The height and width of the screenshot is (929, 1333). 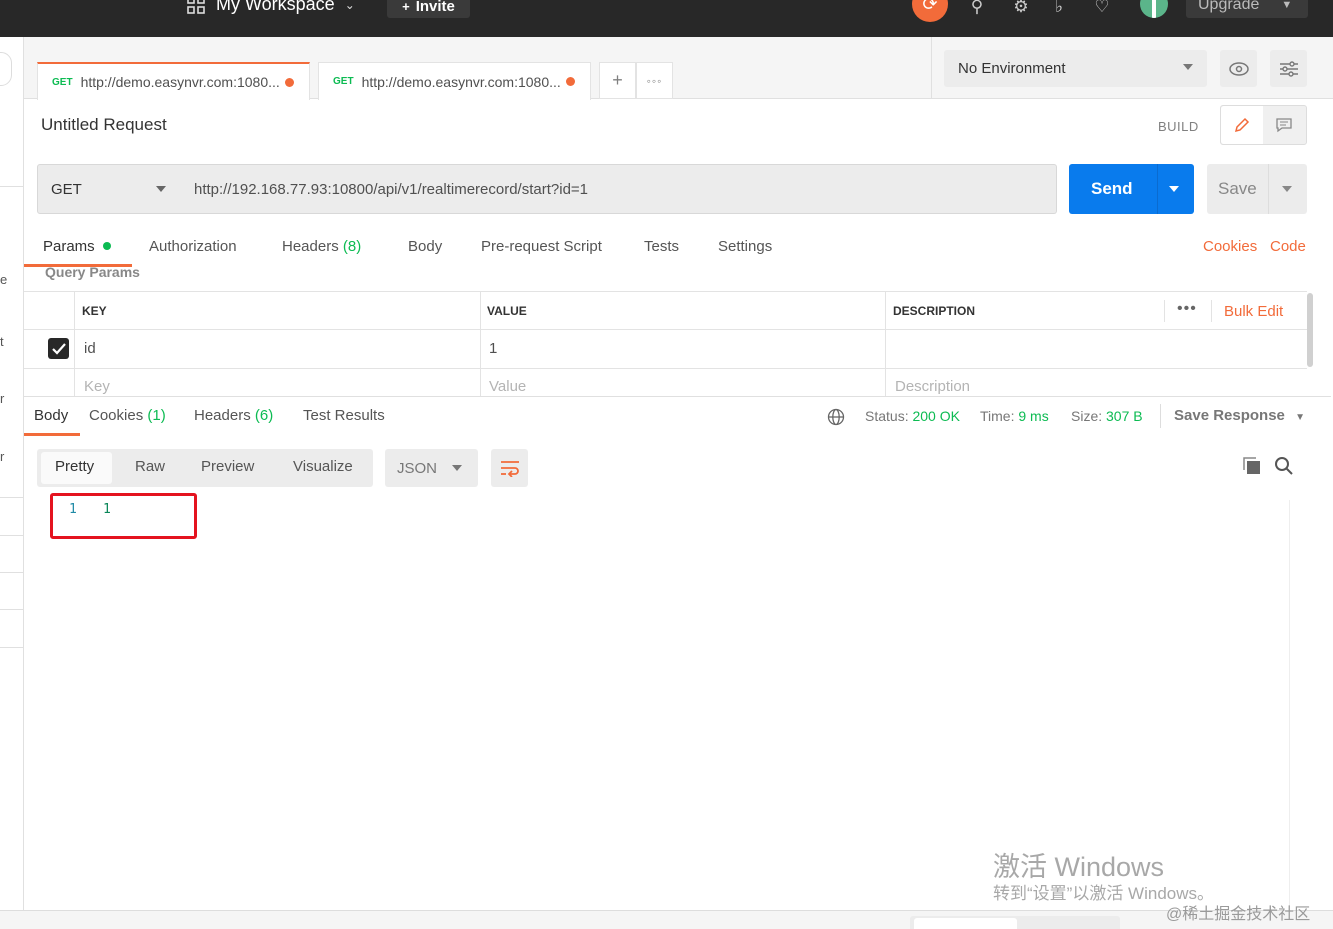 I want to click on new-description-input: Description, so click(x=932, y=386).